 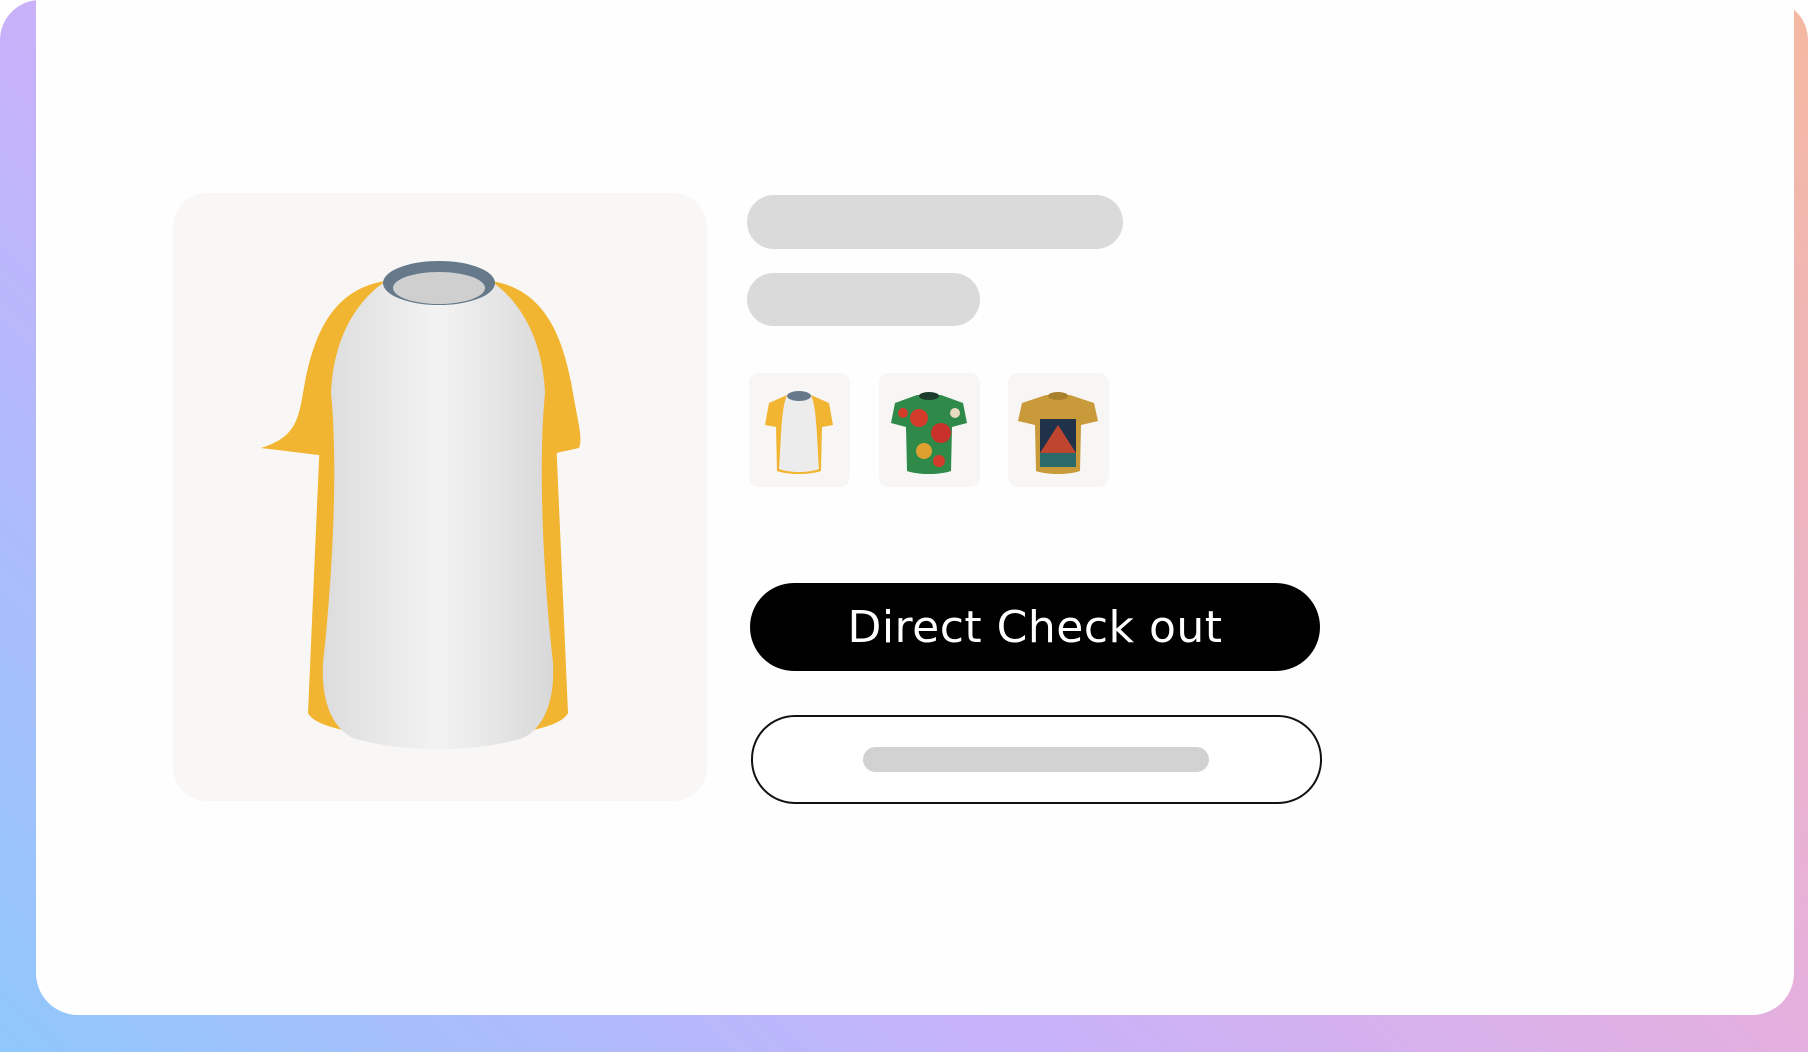 I want to click on thumbnail-tropical-tshirt, so click(x=929, y=430).